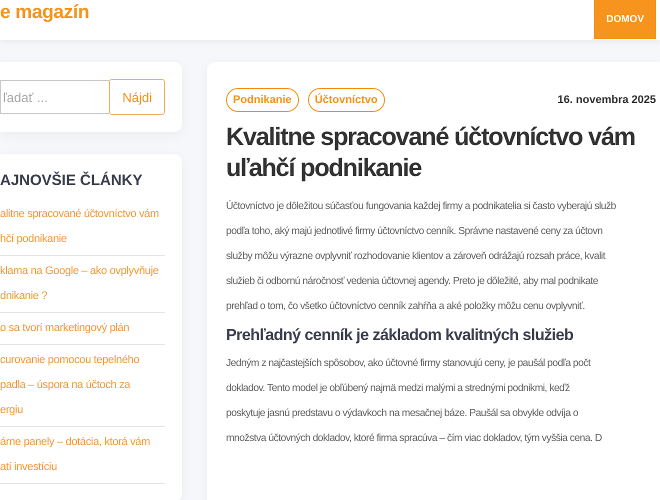  I want to click on article-link: árne panely – dotácia, ktorá vám, so click(75, 442).